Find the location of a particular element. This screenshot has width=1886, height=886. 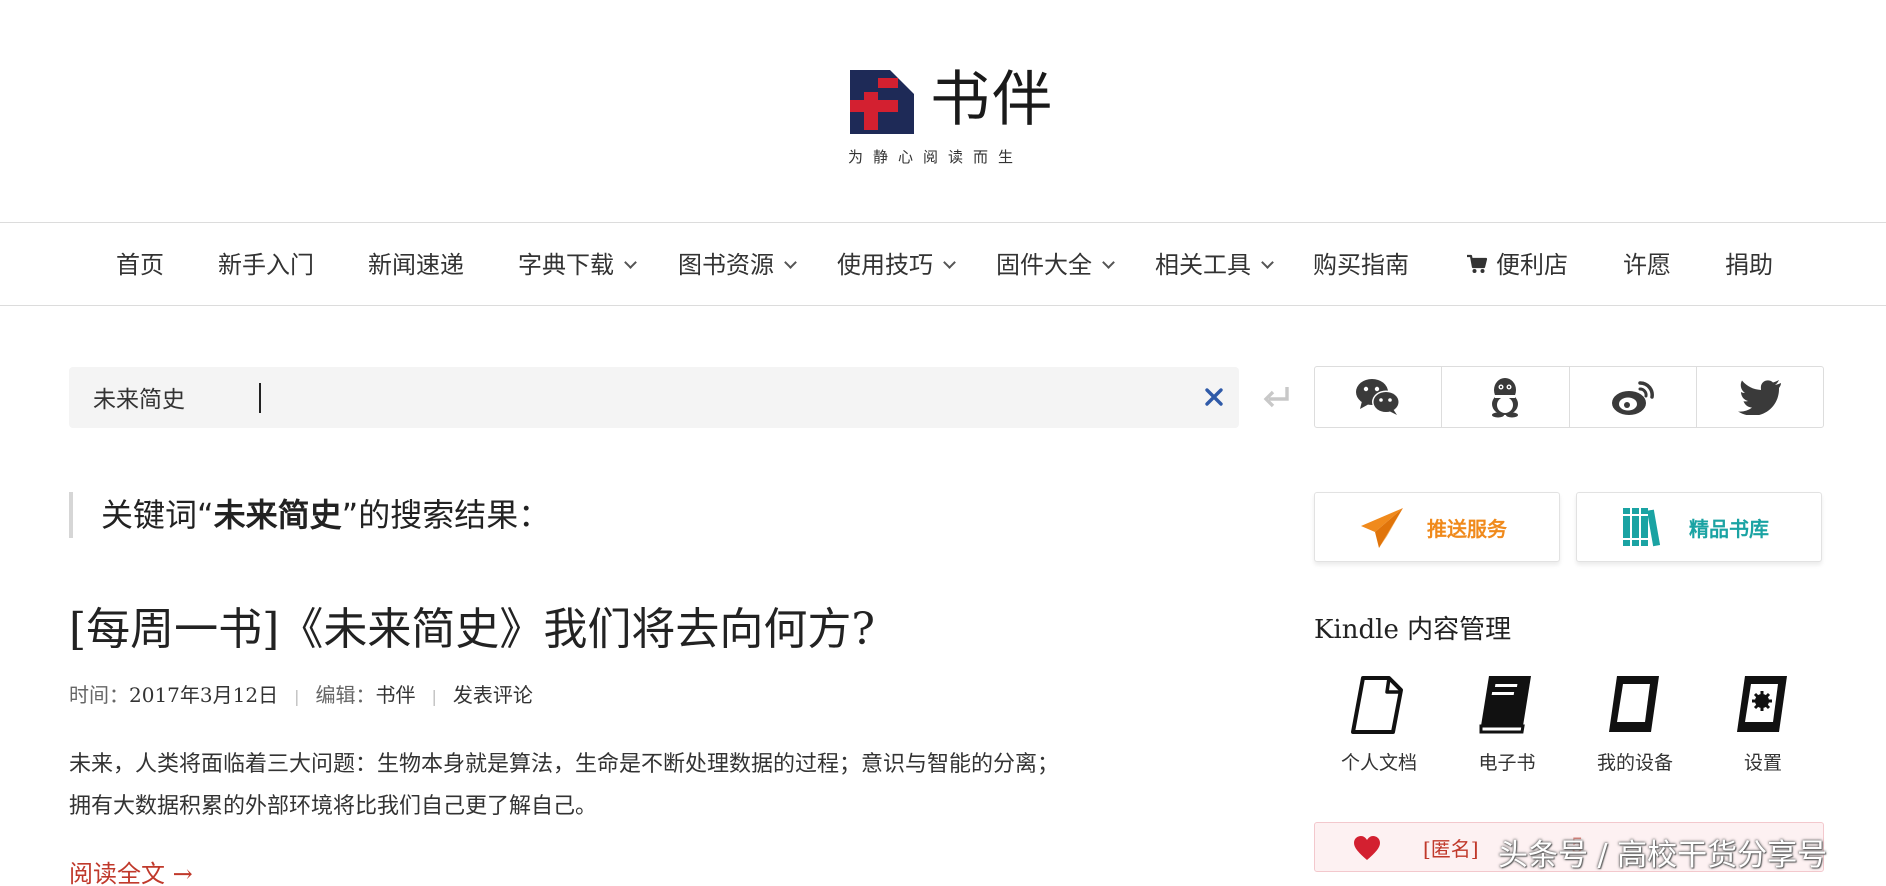

premium-library-button: 精品书库 is located at coordinates (1699, 527).